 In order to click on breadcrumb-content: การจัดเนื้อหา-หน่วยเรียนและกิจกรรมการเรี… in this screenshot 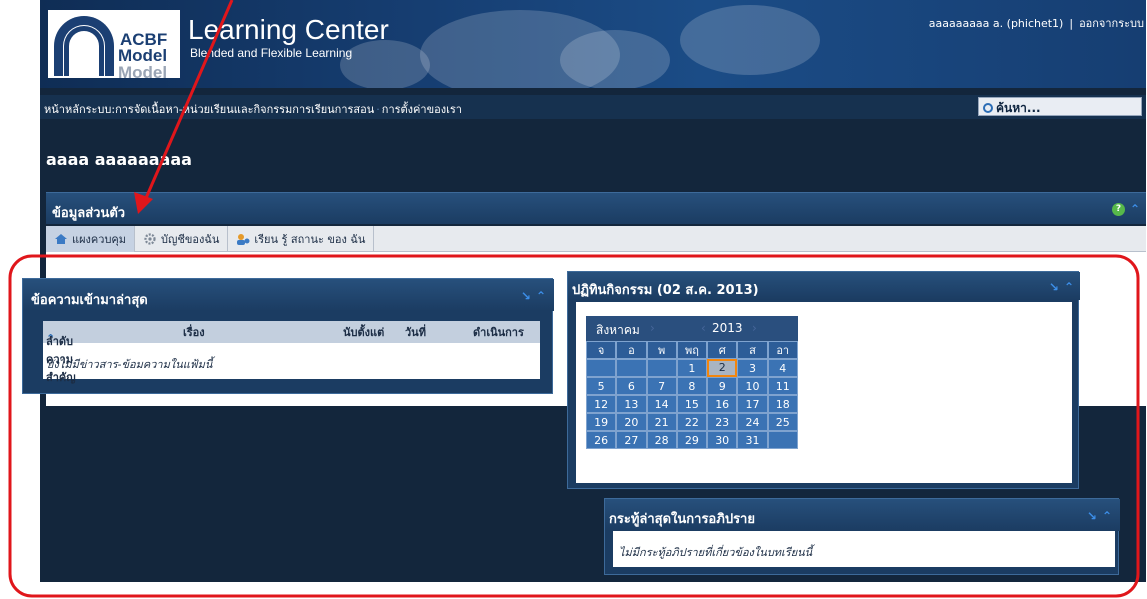, I will do `click(244, 109)`.